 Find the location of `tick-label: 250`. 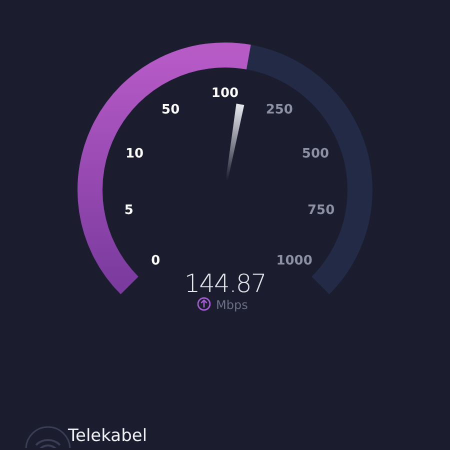

tick-label: 250 is located at coordinates (279, 110).